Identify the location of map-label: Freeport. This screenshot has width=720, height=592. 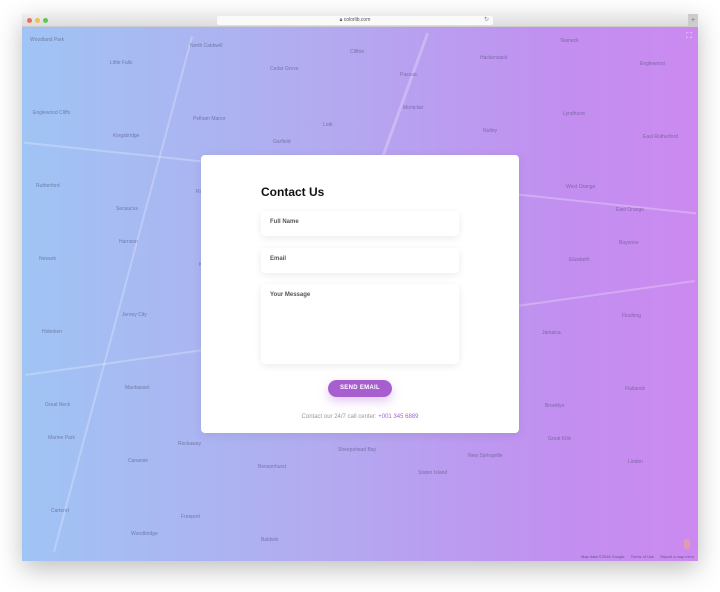
(190, 517).